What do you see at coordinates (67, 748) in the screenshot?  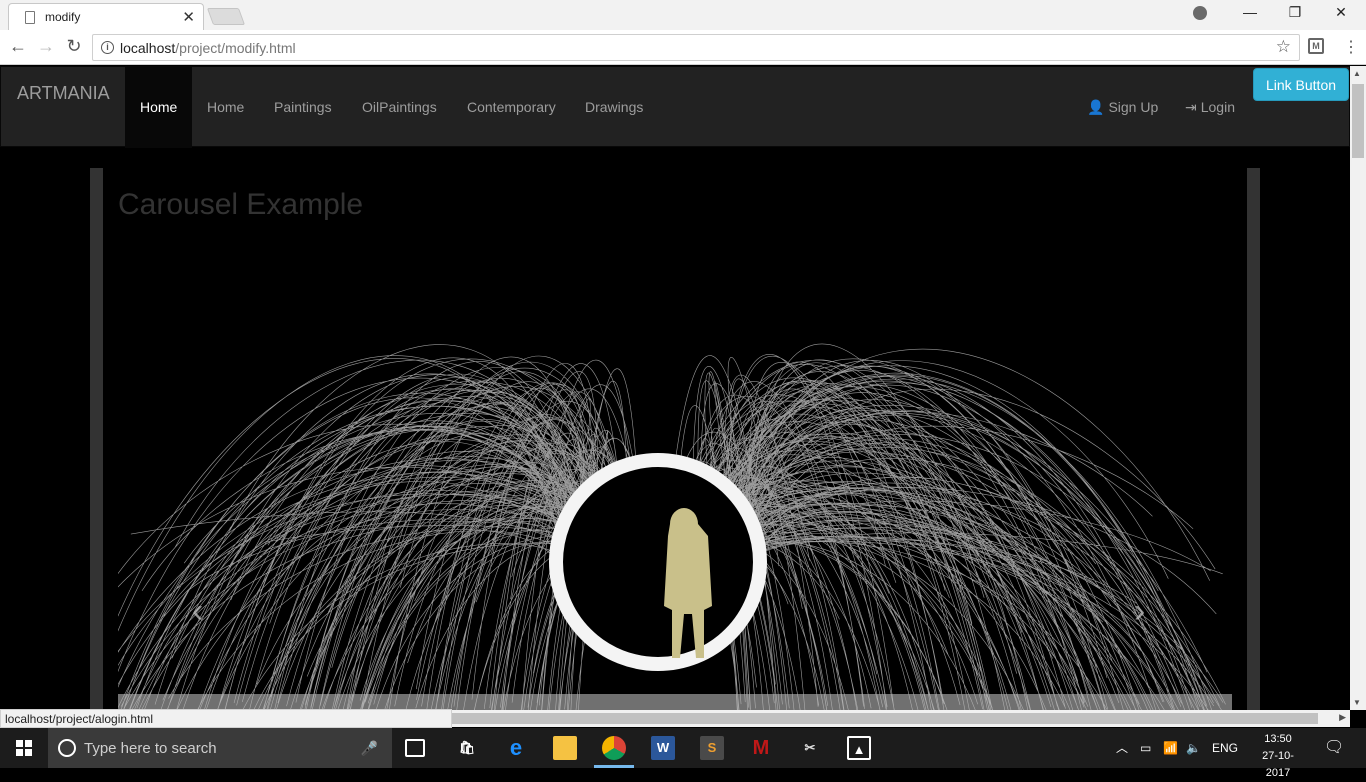 I see `cortana-icon` at bounding box center [67, 748].